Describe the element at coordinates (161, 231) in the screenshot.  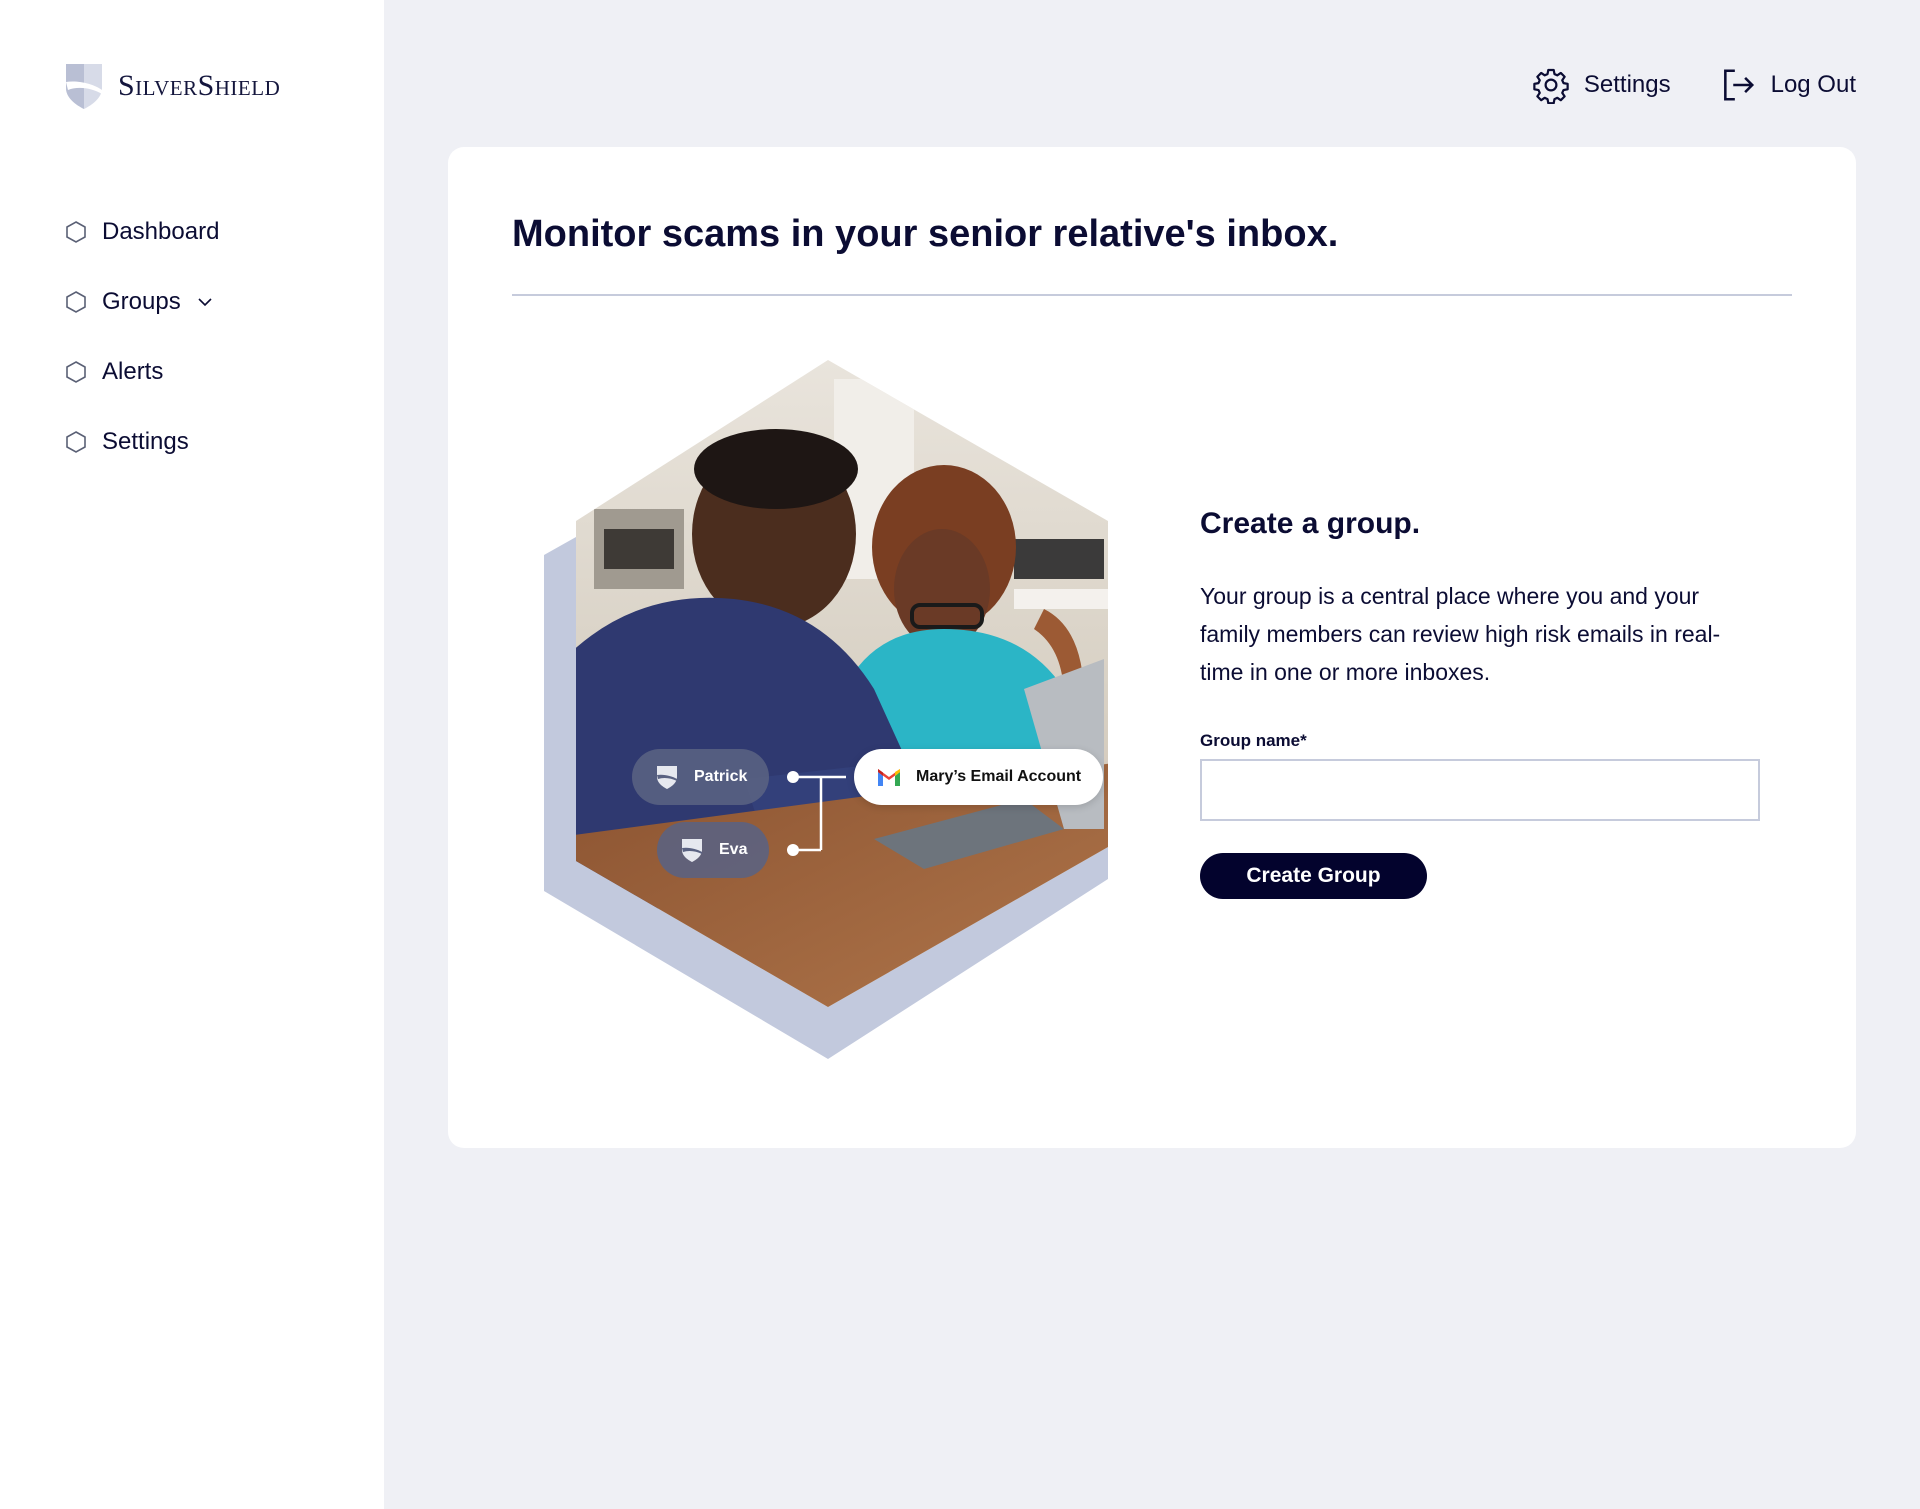
I see `sidebar-item-label: Dashboard` at that location.